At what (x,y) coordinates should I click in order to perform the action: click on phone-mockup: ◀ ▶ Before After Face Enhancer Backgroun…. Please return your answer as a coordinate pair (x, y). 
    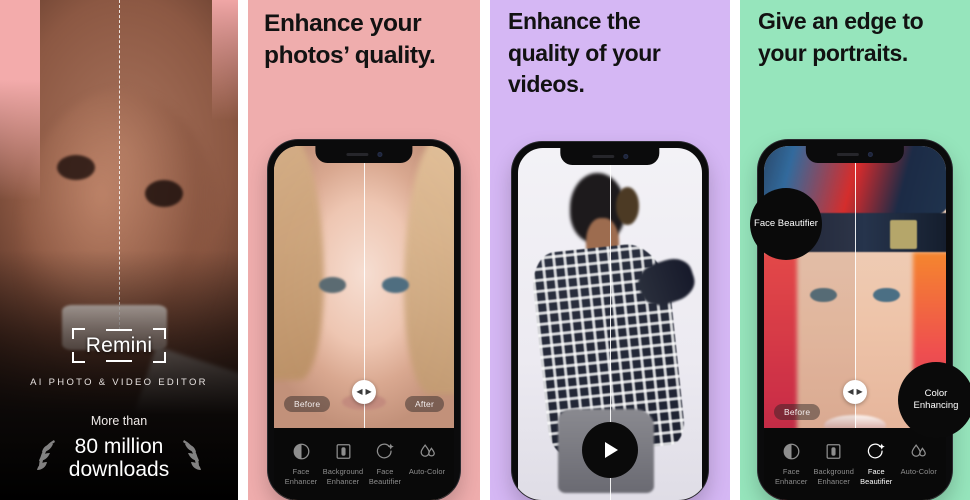
    Looking at the image, I should click on (364, 320).